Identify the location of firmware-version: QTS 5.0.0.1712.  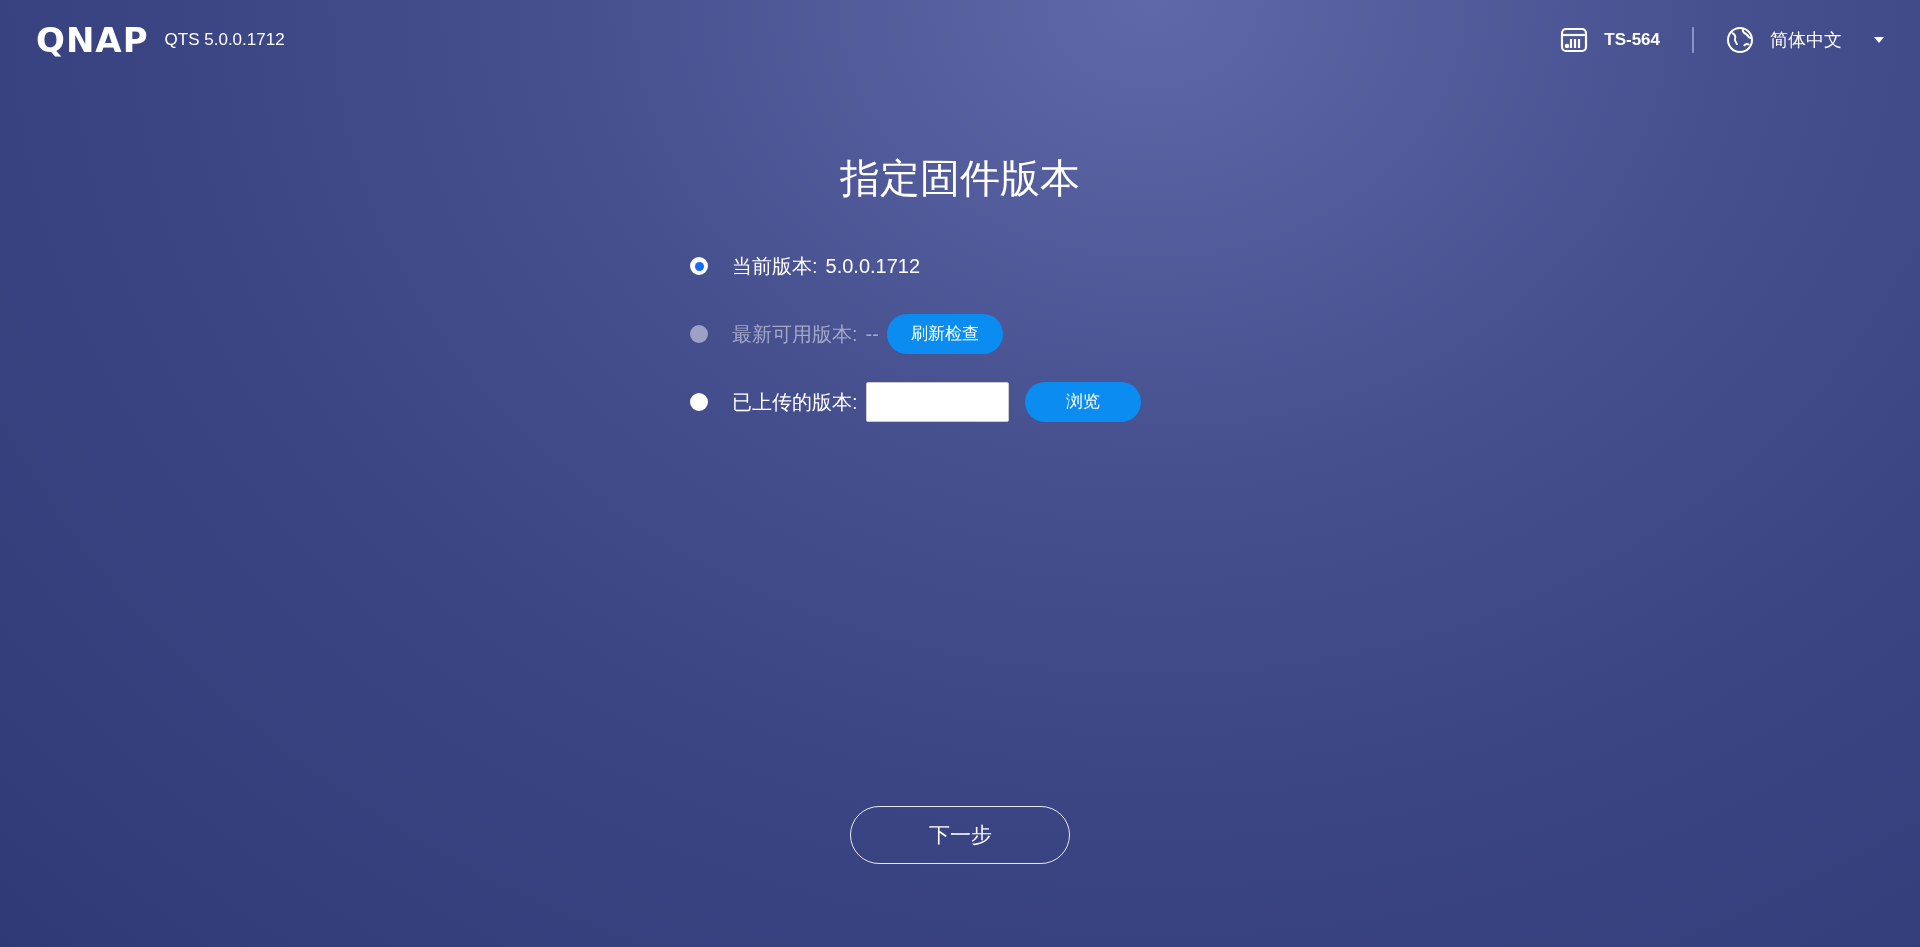
(224, 40).